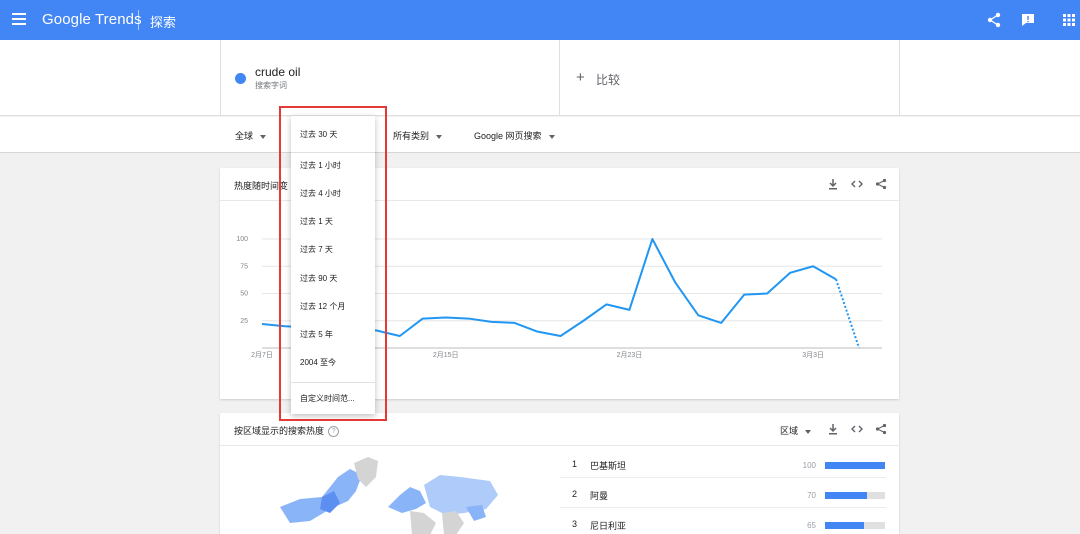  I want to click on x-tick-label: 3月3日, so click(813, 355).